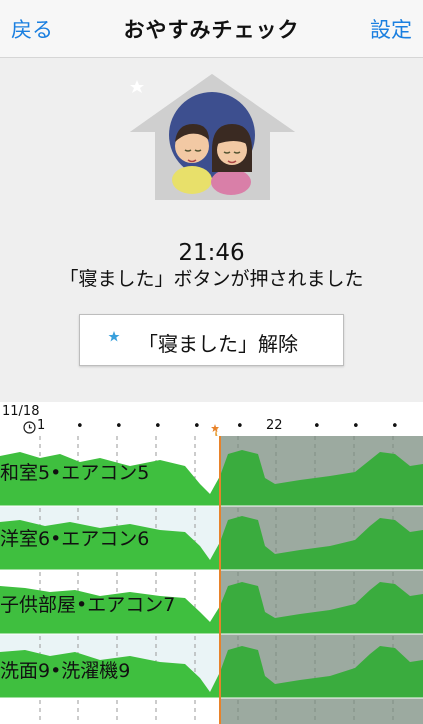  I want to click on release-sleep-button: 「寝ました」解除, so click(211, 340).